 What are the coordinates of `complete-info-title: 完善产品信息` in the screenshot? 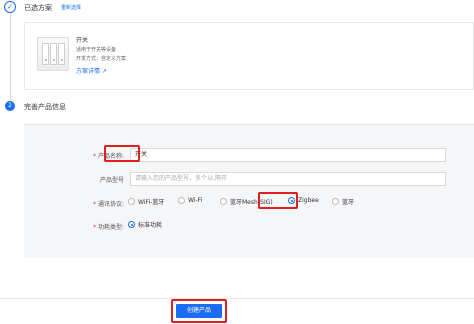 It's located at (45, 107).